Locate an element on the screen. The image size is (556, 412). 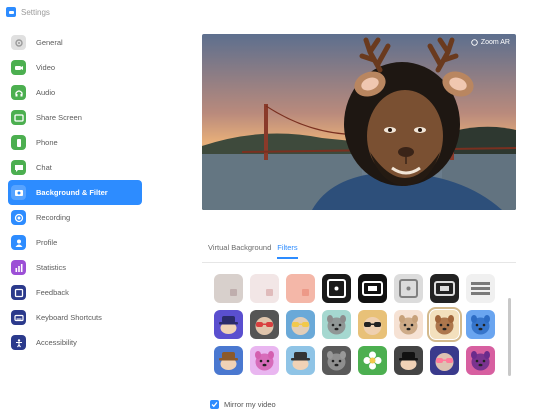
koala-filter-icon is located at coordinates (336, 324).